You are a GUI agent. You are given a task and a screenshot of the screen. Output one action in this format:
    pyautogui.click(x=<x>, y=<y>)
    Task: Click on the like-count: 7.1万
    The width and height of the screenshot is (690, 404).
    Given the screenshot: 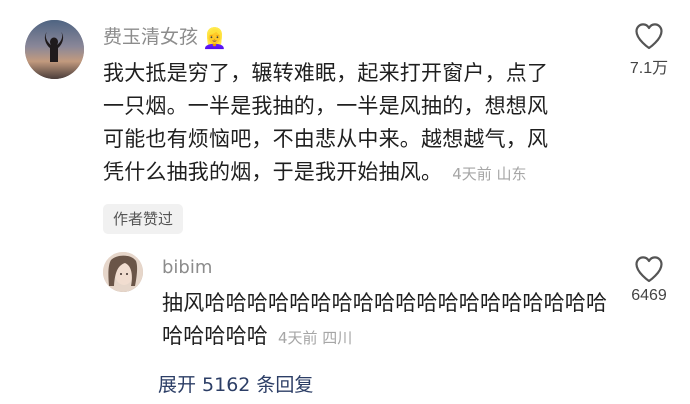 What is the action you would take?
    pyautogui.click(x=649, y=68)
    